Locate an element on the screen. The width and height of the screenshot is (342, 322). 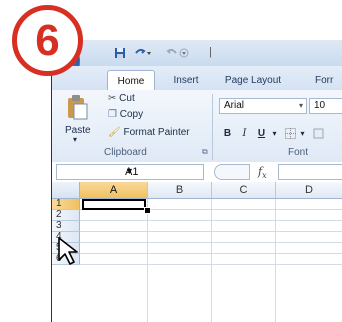
paste-dropdown-icon: ▾ is located at coordinates (75, 139).